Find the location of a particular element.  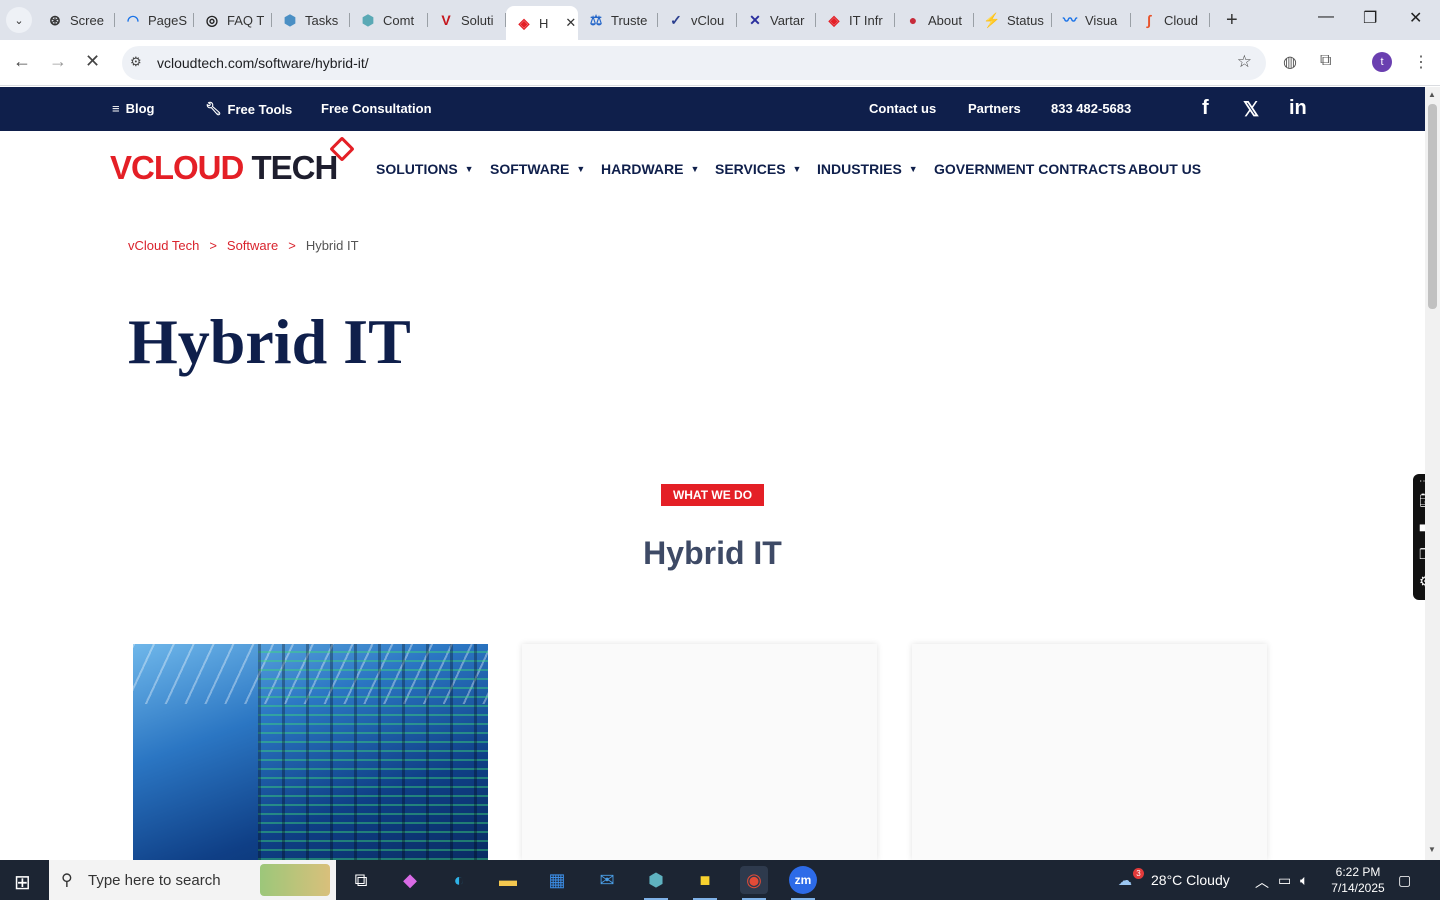

browser-tab: ◈ H ✕ is located at coordinates (542, 23).